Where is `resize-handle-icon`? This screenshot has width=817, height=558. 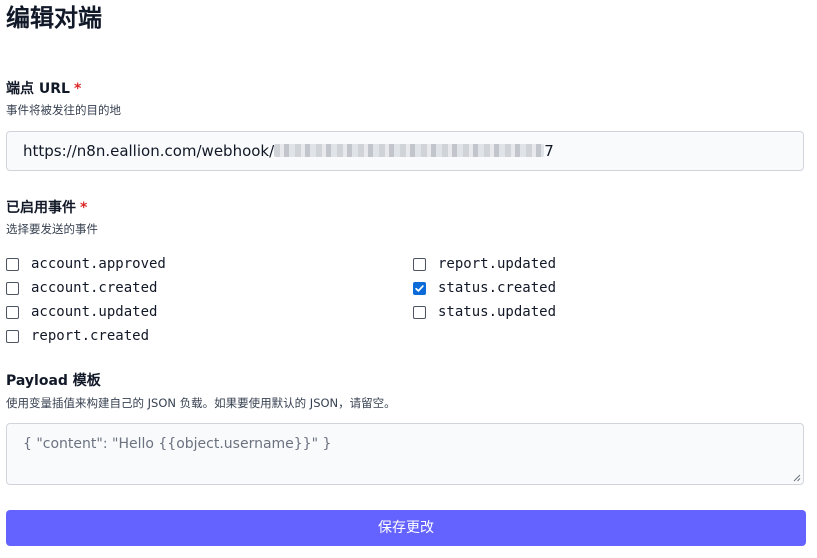 resize-handle-icon is located at coordinates (797, 478).